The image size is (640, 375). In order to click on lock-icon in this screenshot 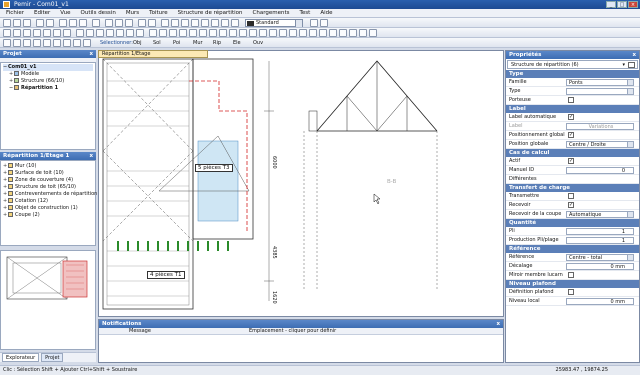, I will do `click(303, 33)`.